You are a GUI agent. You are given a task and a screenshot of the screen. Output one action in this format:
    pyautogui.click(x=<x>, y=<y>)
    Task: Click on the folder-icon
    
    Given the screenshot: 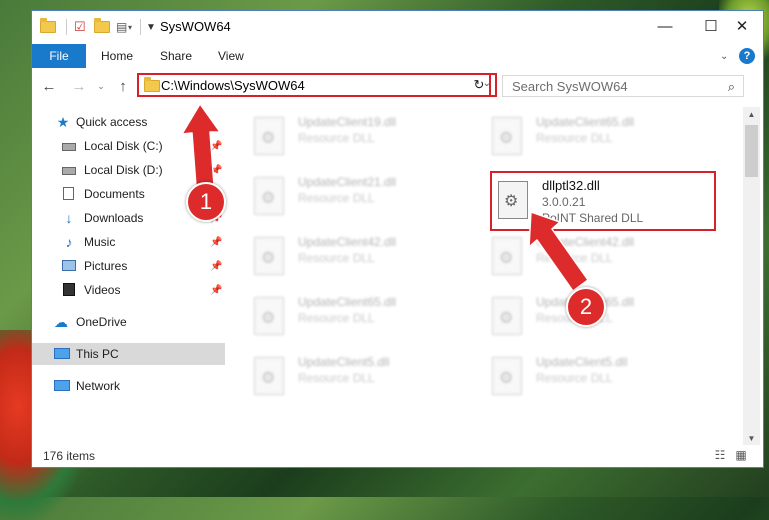 What is the action you would take?
    pyautogui.click(x=48, y=27)
    